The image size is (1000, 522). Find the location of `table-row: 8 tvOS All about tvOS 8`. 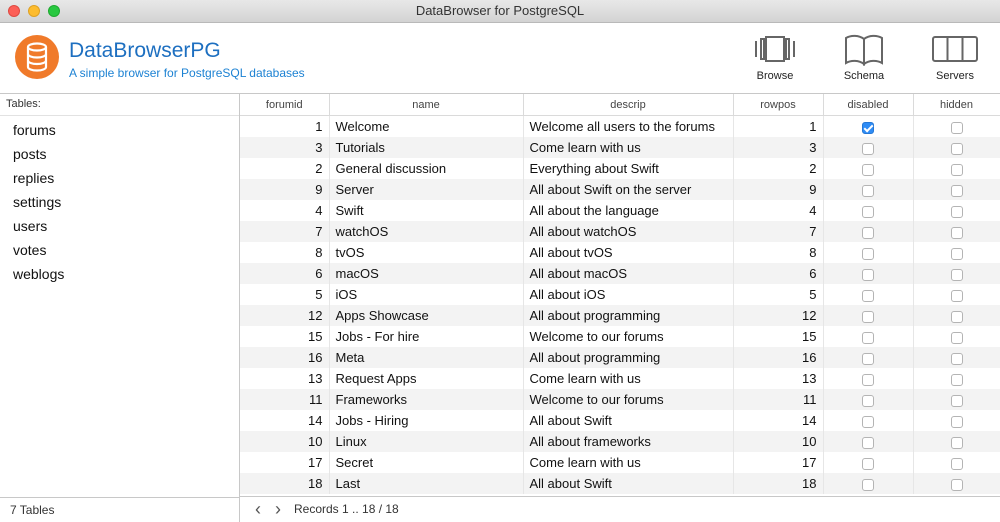

table-row: 8 tvOS All about tvOS 8 is located at coordinates (620, 252).